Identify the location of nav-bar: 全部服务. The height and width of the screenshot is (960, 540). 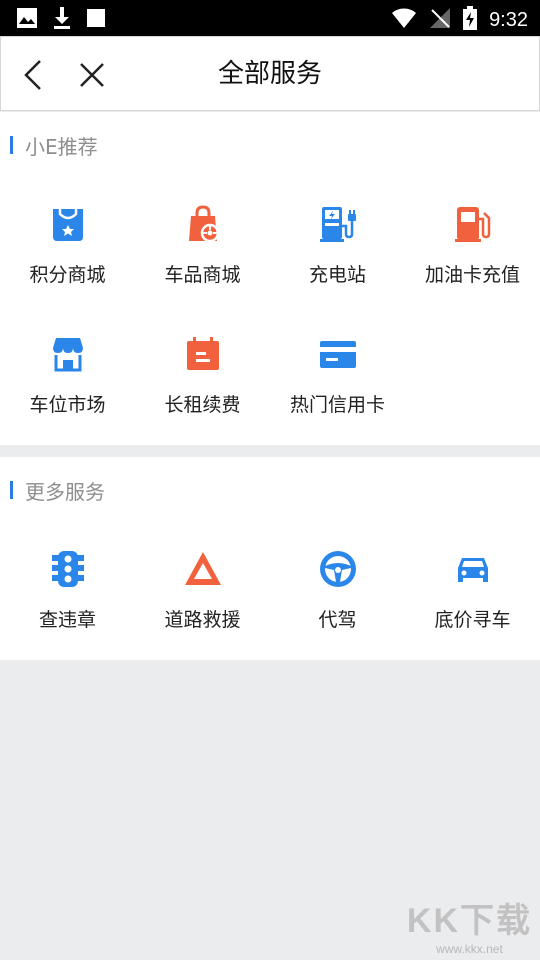
(270, 73).